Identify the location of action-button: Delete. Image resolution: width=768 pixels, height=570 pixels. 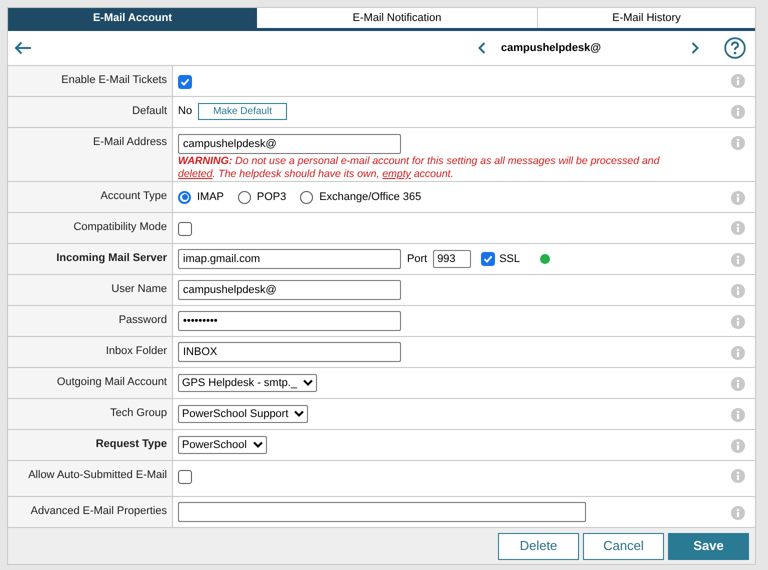
(538, 546).